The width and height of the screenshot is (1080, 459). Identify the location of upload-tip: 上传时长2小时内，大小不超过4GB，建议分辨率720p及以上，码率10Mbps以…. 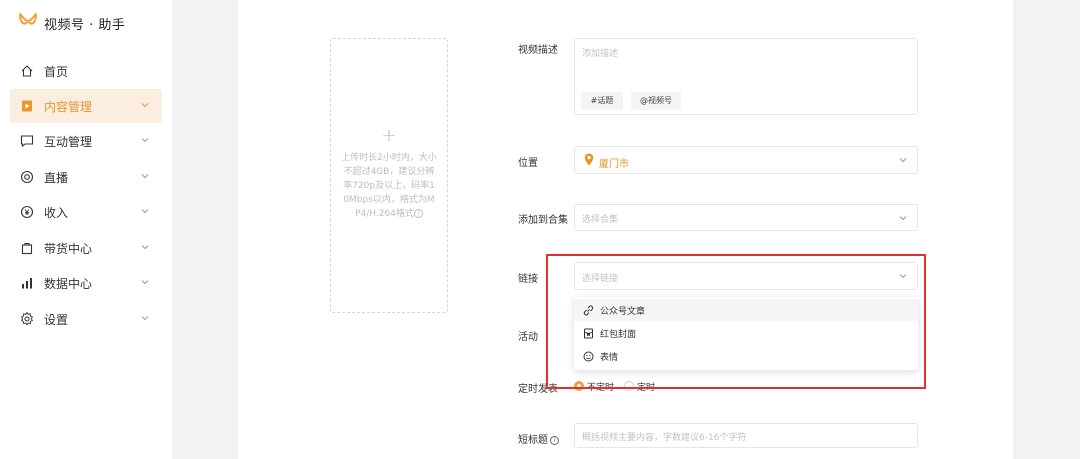
(389, 186).